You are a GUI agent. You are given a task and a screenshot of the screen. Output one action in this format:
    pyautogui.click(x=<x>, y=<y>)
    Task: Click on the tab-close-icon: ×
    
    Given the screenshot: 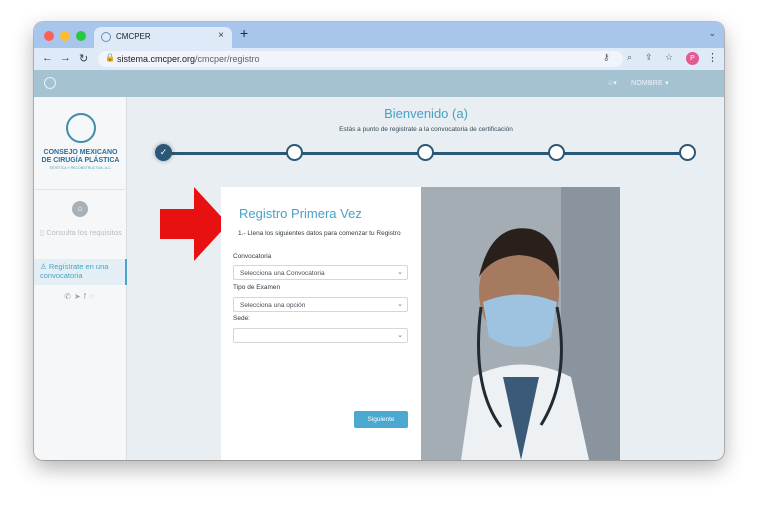 What is the action you would take?
    pyautogui.click(x=221, y=35)
    